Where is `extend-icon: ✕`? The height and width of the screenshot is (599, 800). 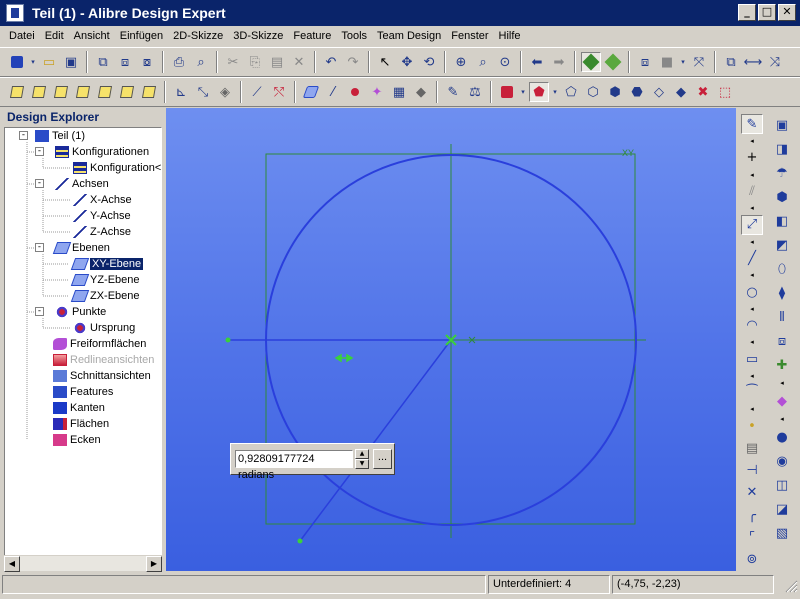 extend-icon: ✕ is located at coordinates (752, 493).